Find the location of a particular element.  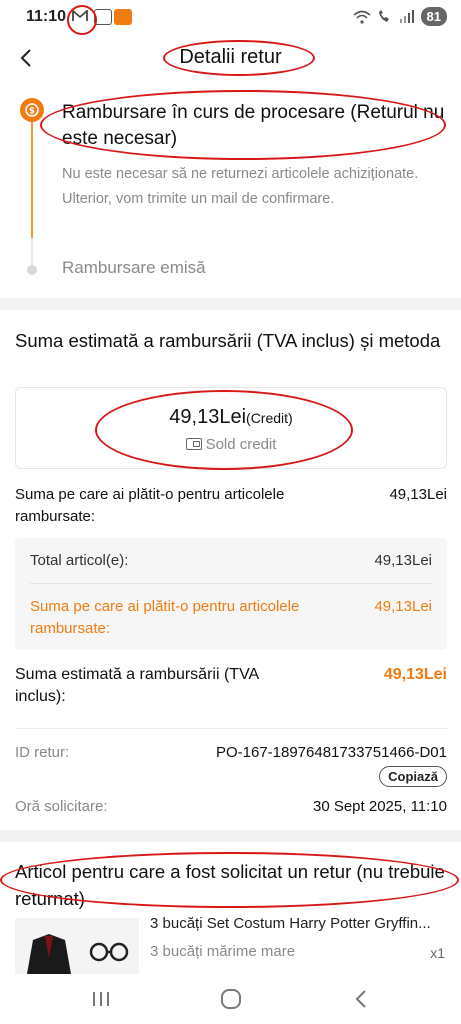

system-nav-bar is located at coordinates (230, 999).